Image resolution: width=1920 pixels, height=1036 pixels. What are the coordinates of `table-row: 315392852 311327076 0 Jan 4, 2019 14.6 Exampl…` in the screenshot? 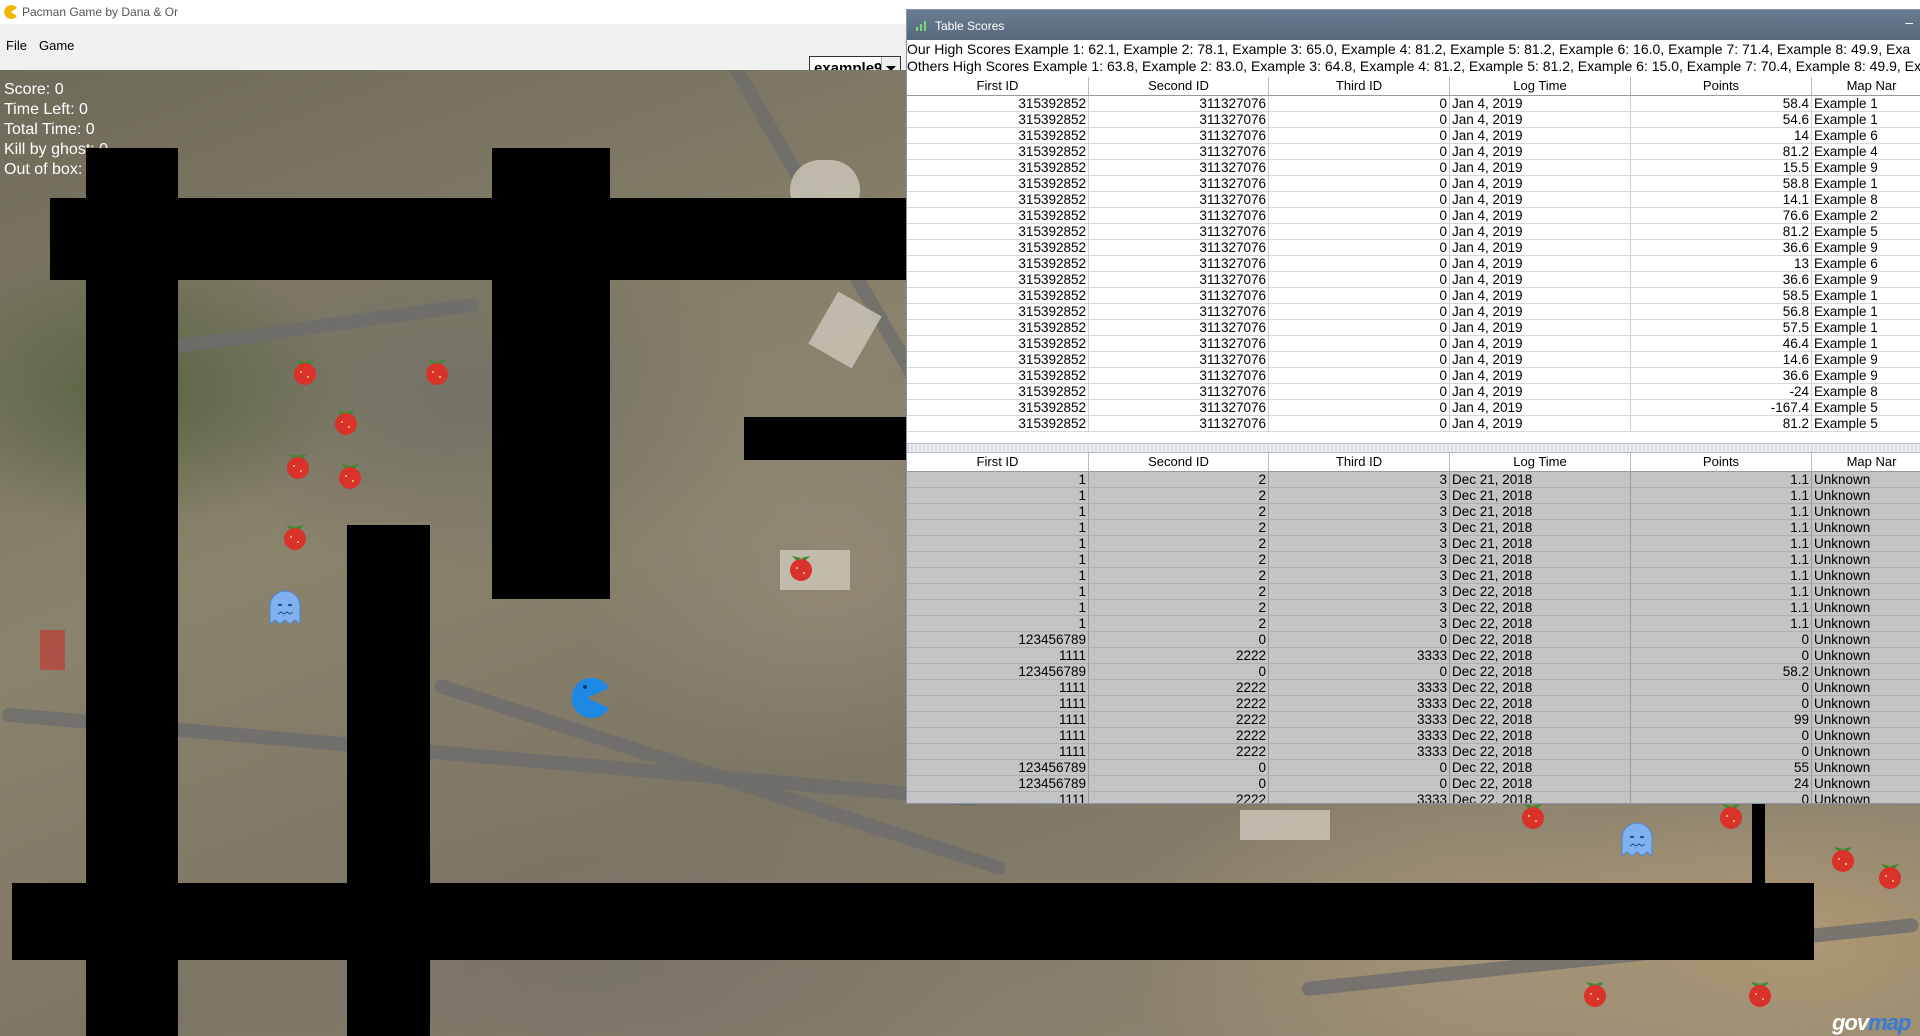 It's located at (1413, 360).